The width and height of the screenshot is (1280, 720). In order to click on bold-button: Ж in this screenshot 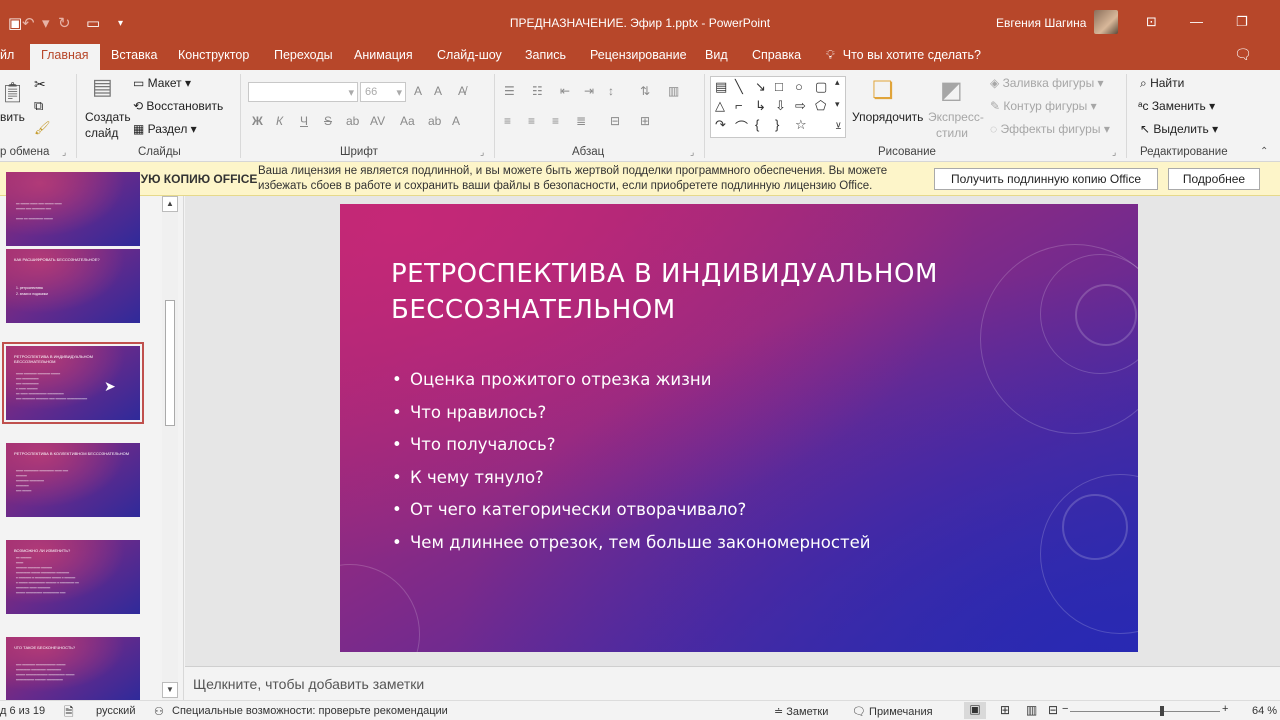, I will do `click(257, 121)`.